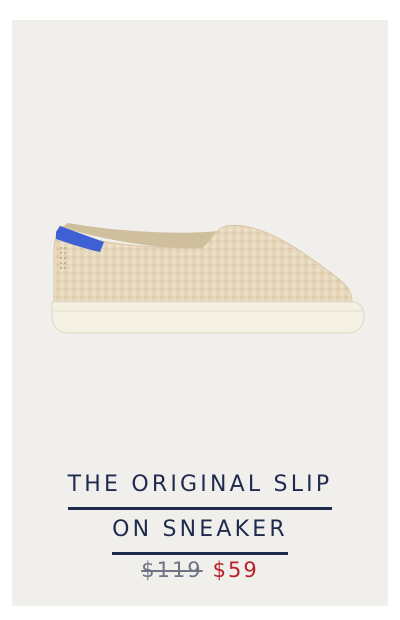  Describe the element at coordinates (208, 317) in the screenshot. I see `shoe-sole` at that location.